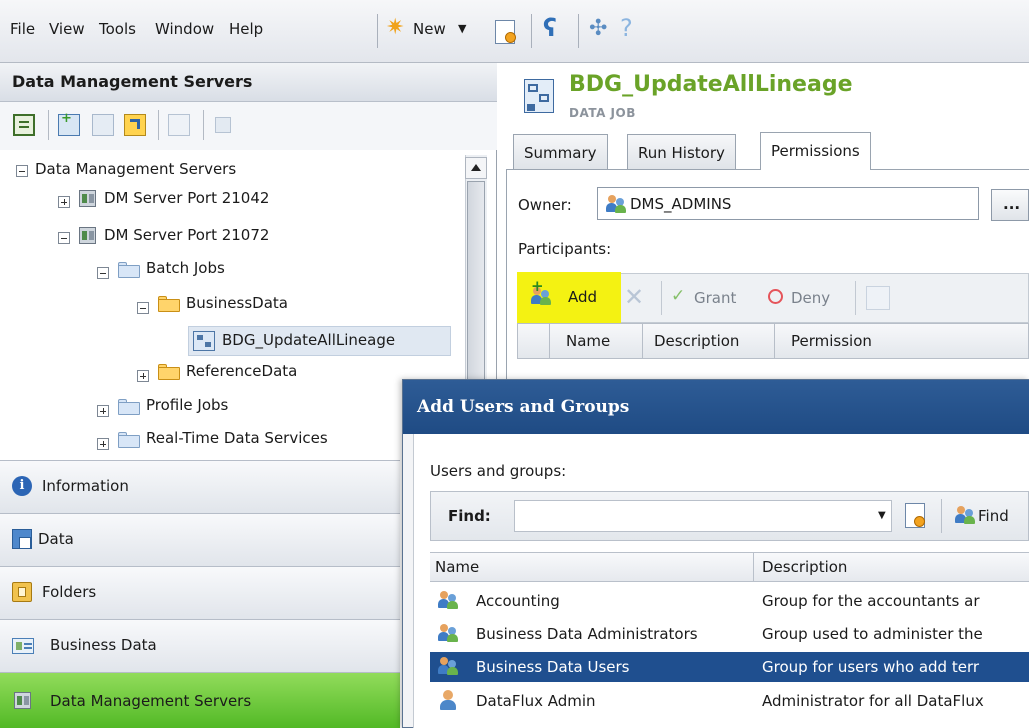 This screenshot has height=728, width=1029. I want to click on folders-icon, so click(22, 592).